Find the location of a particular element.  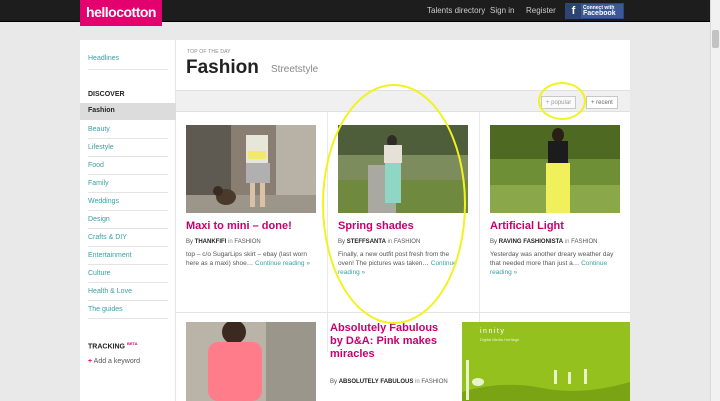

facebook-connect-button: f Connect with Facebook is located at coordinates (594, 11).